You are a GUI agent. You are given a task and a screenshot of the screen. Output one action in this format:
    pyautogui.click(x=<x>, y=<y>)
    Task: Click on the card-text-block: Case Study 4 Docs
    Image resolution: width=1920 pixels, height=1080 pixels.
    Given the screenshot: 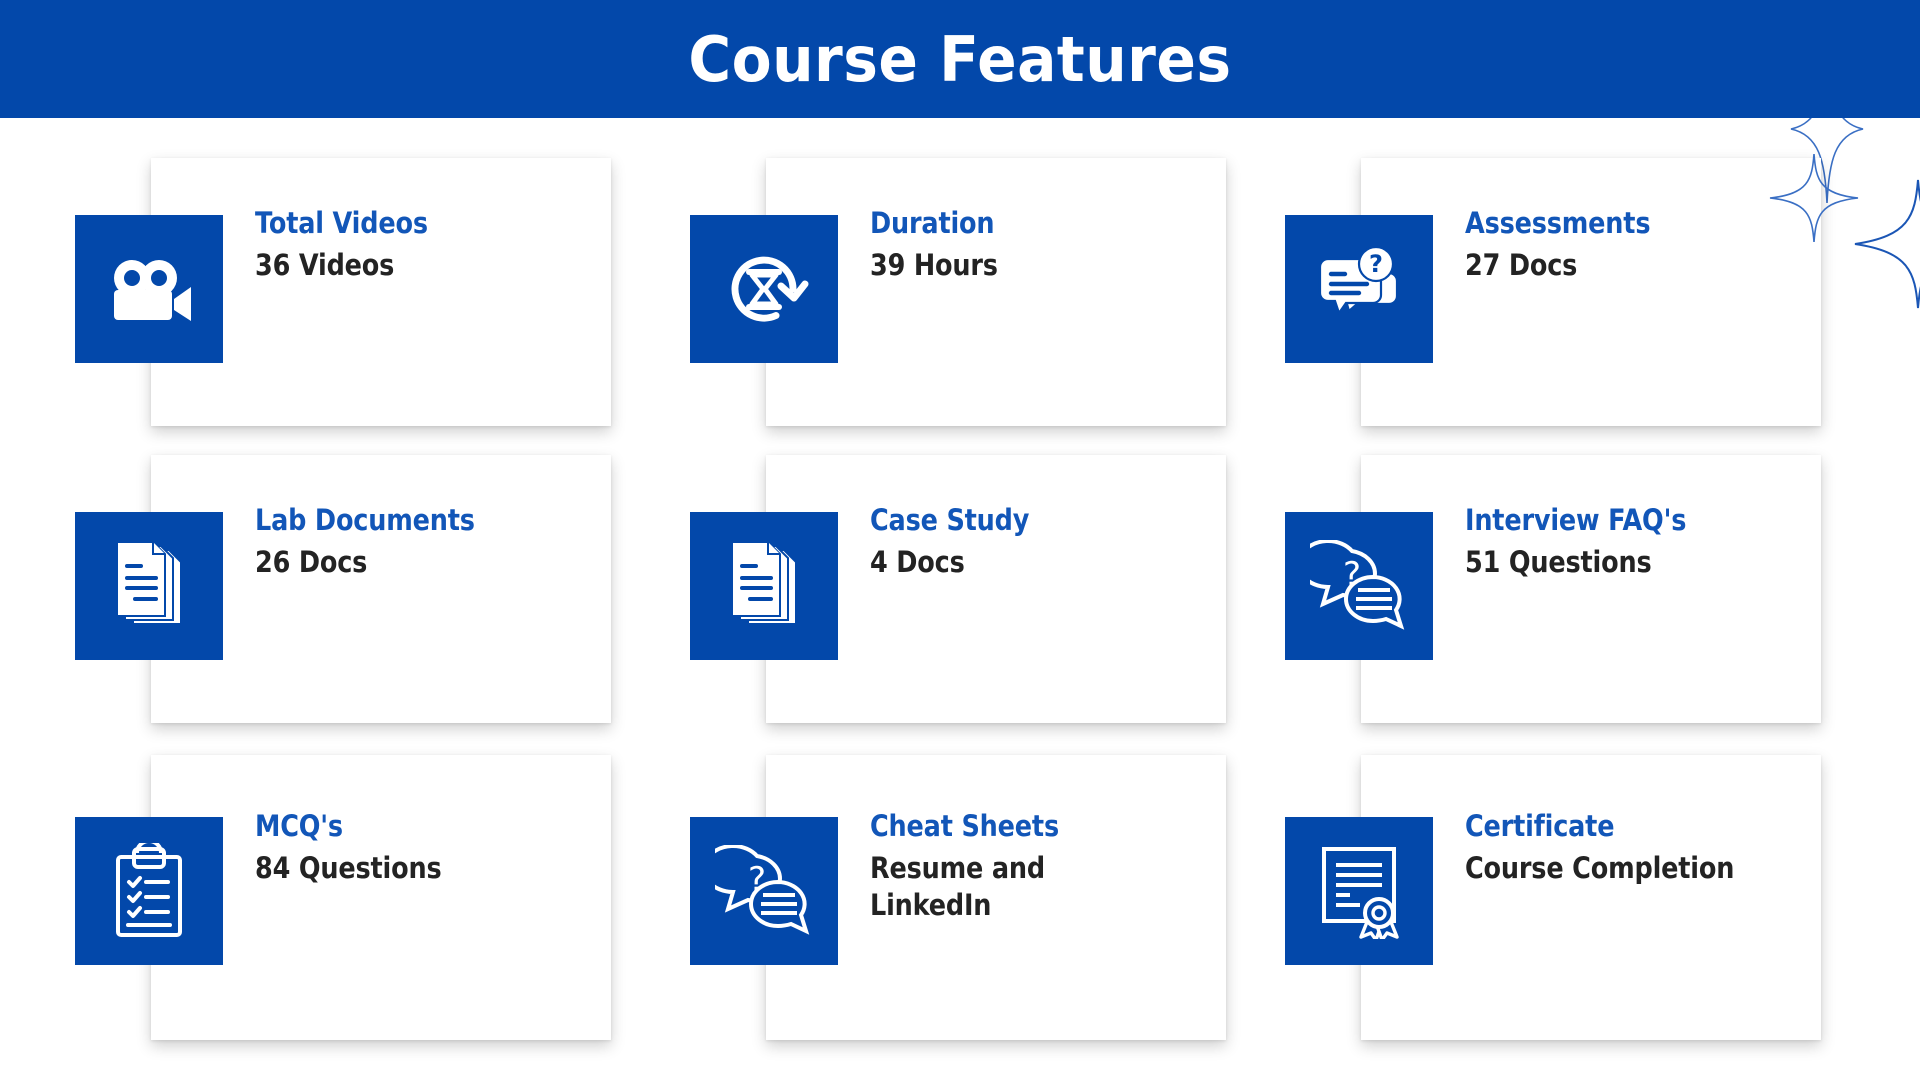 What is the action you would take?
    pyautogui.click(x=1039, y=542)
    